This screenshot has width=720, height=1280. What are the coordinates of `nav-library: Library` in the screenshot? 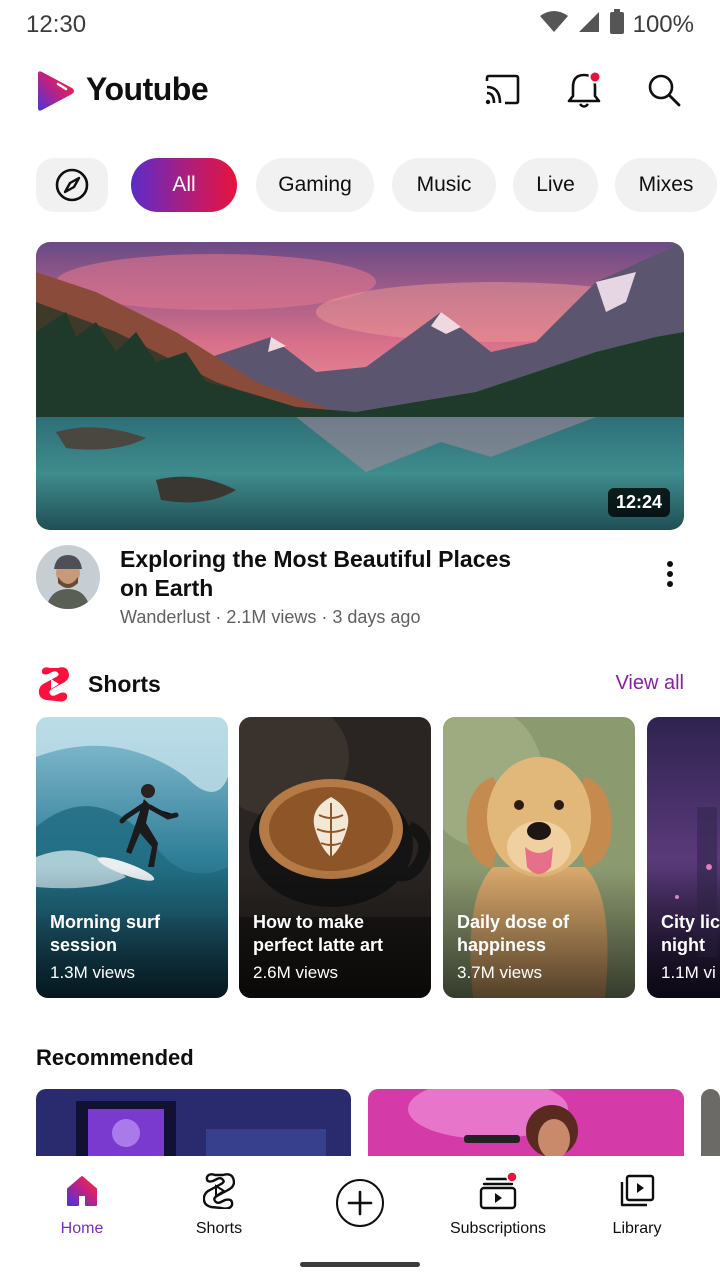 It's located at (637, 1205).